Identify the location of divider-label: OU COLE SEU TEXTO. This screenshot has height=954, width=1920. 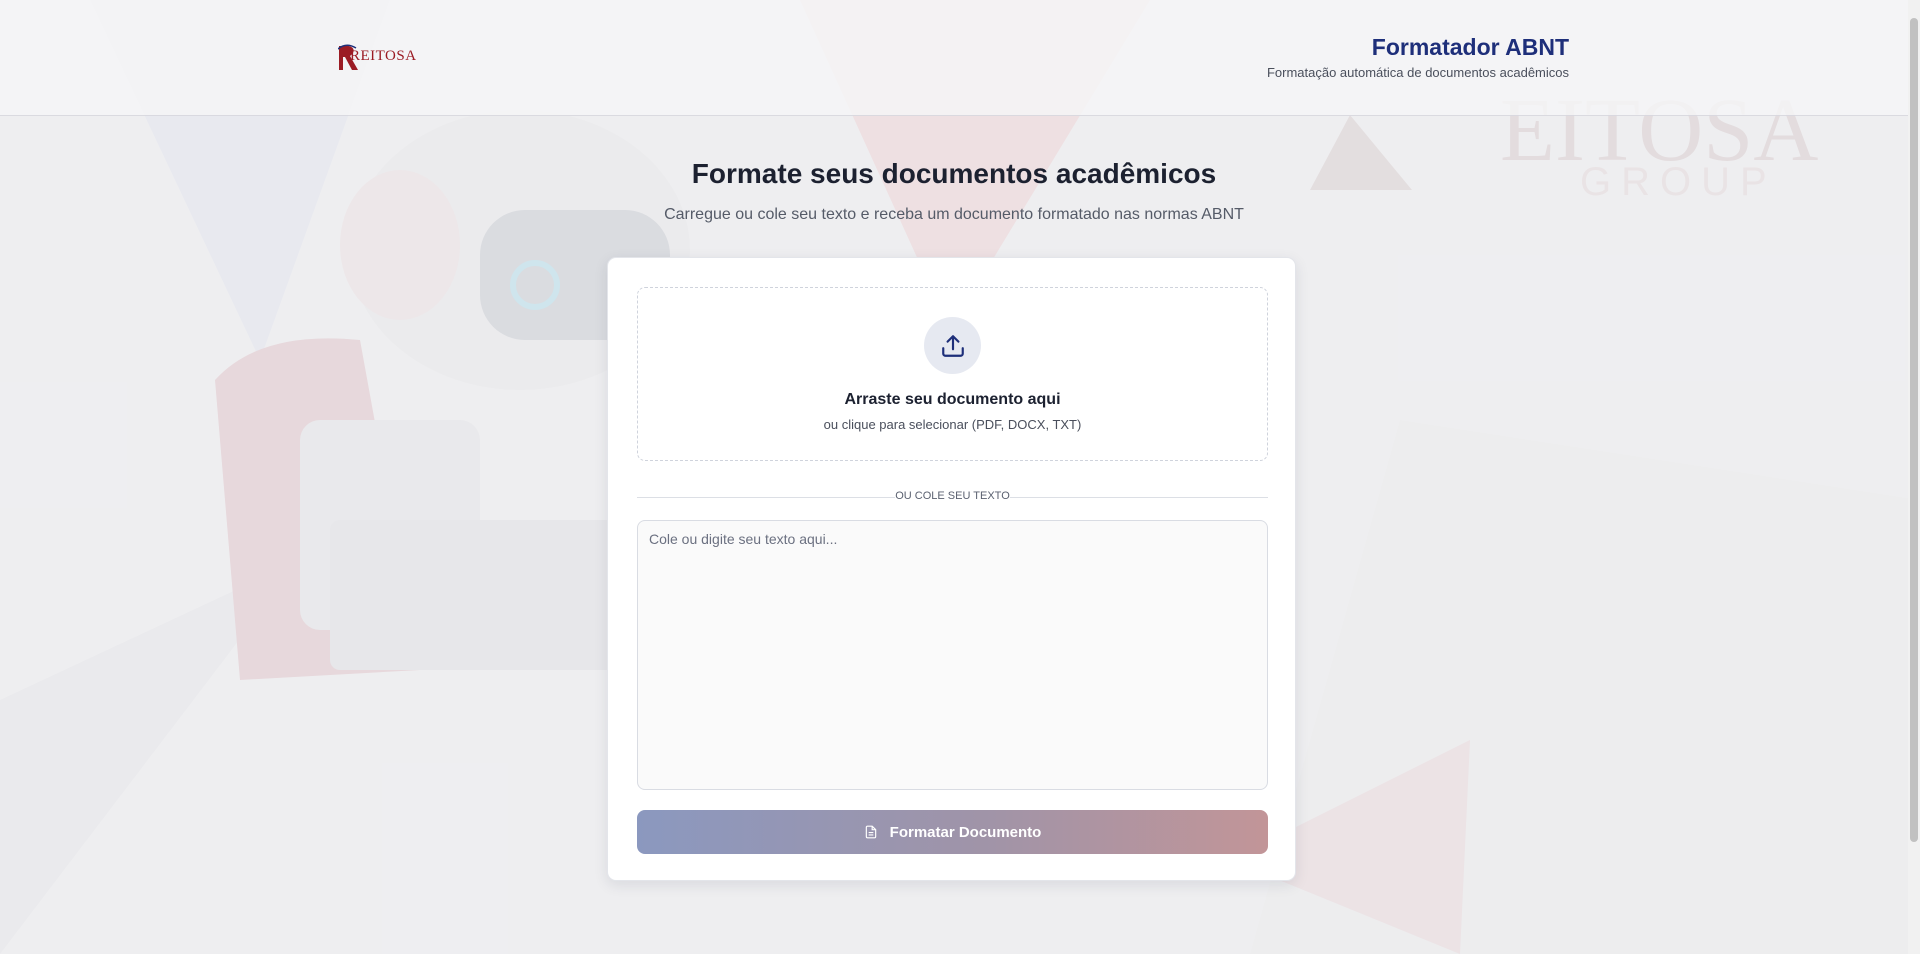
(952, 496).